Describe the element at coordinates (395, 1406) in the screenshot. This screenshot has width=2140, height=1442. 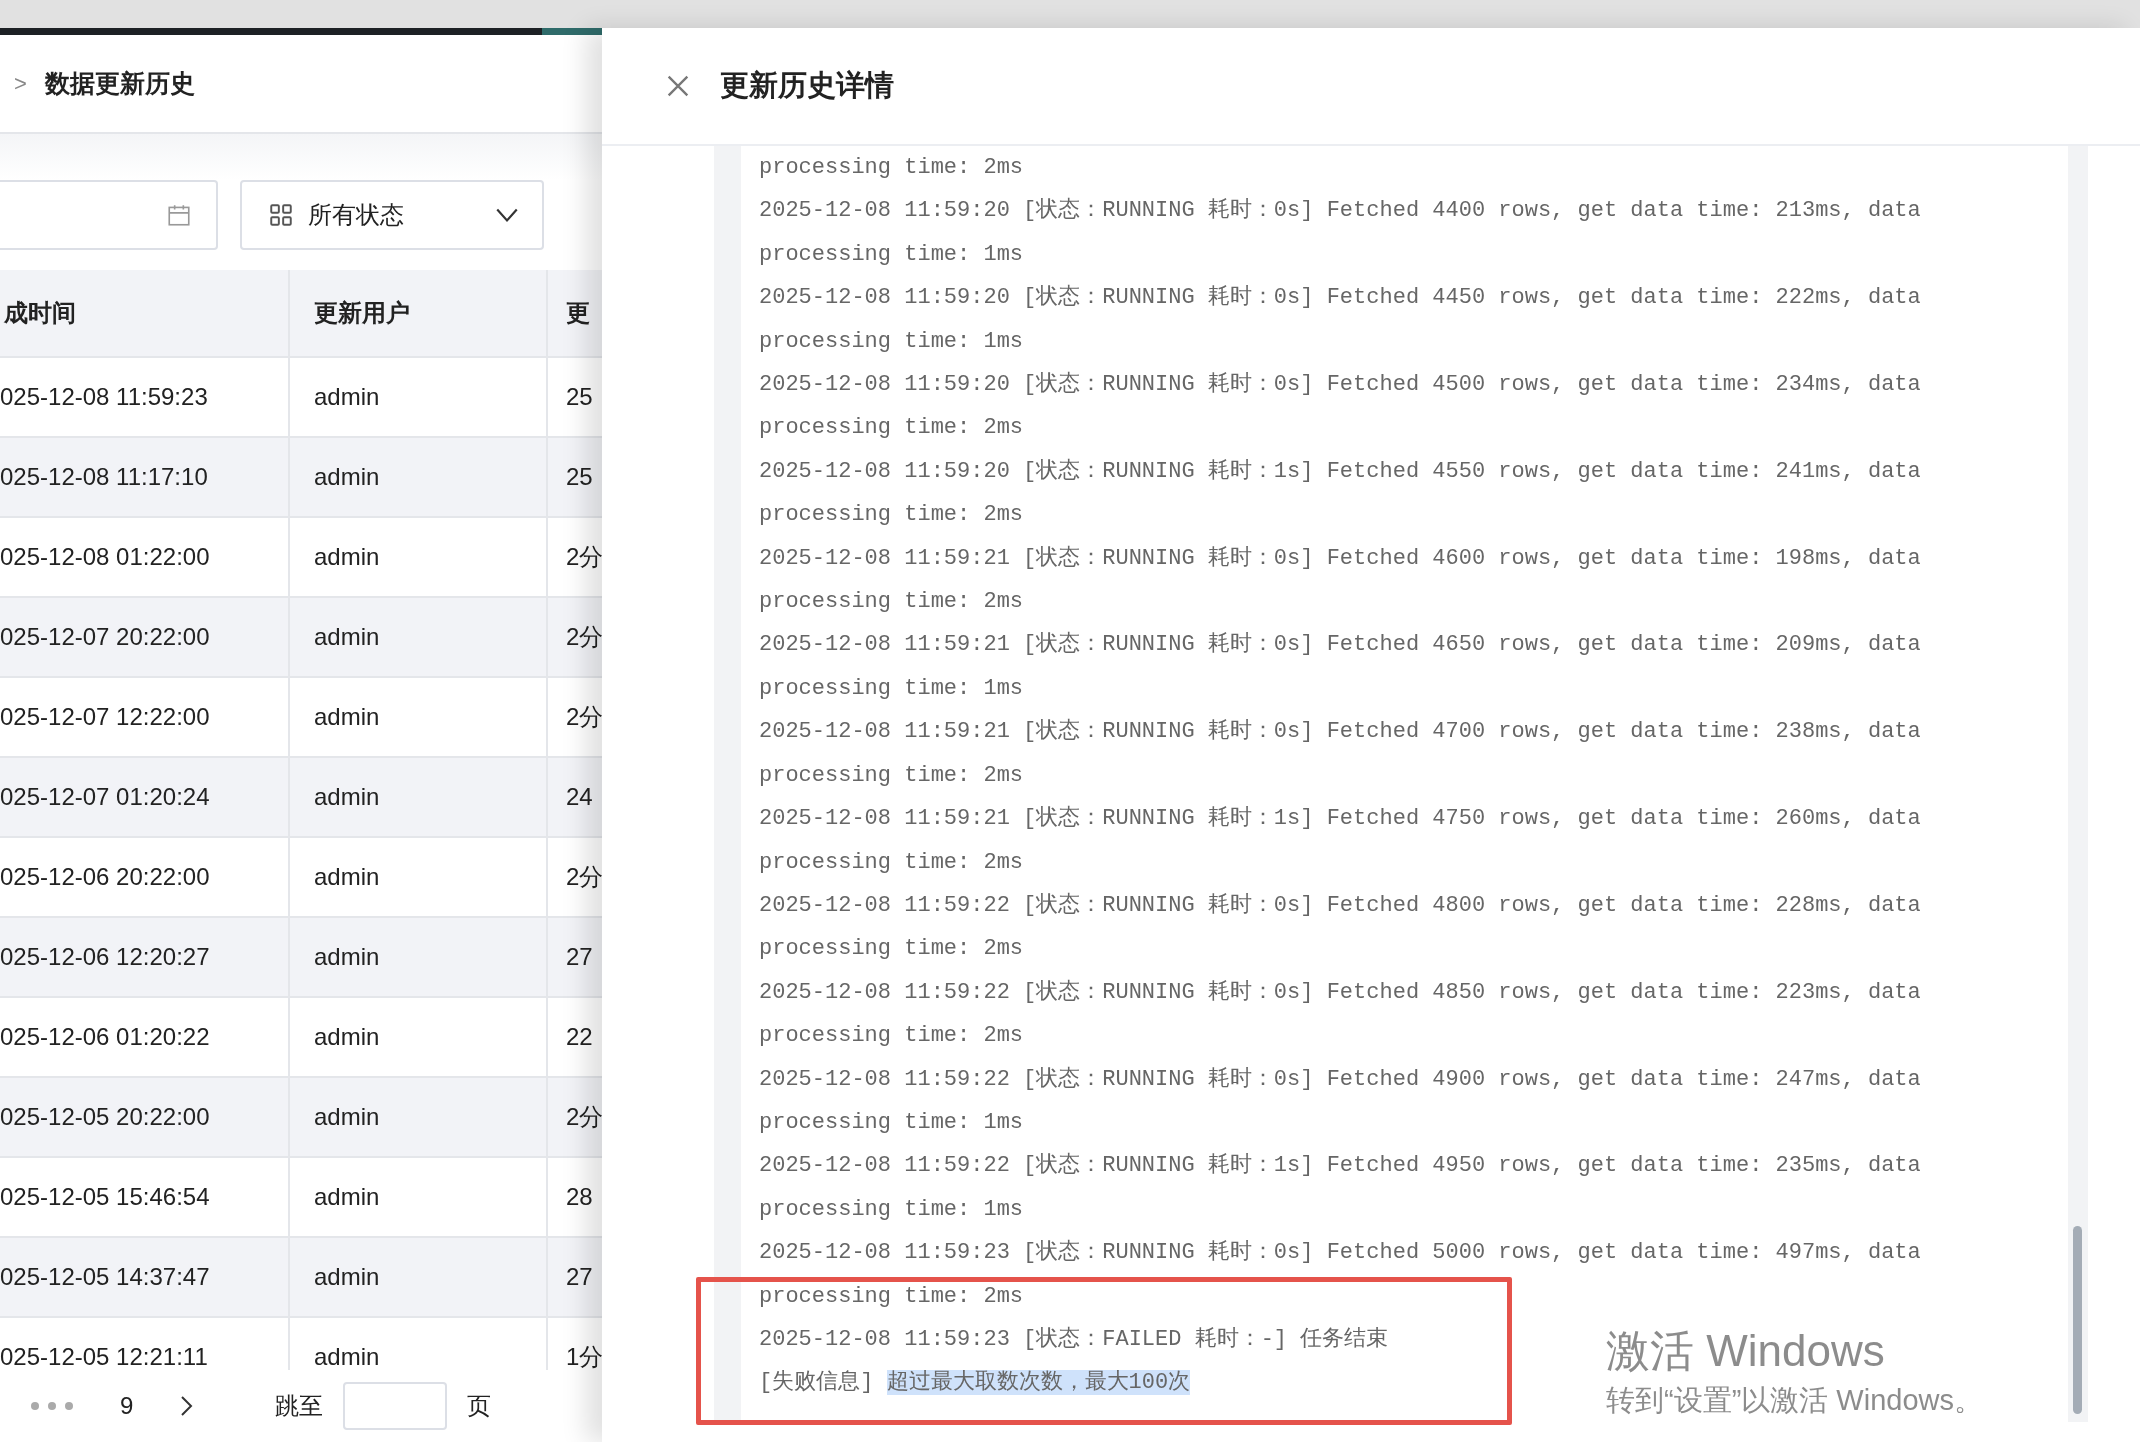
I see `page-number-field` at that location.